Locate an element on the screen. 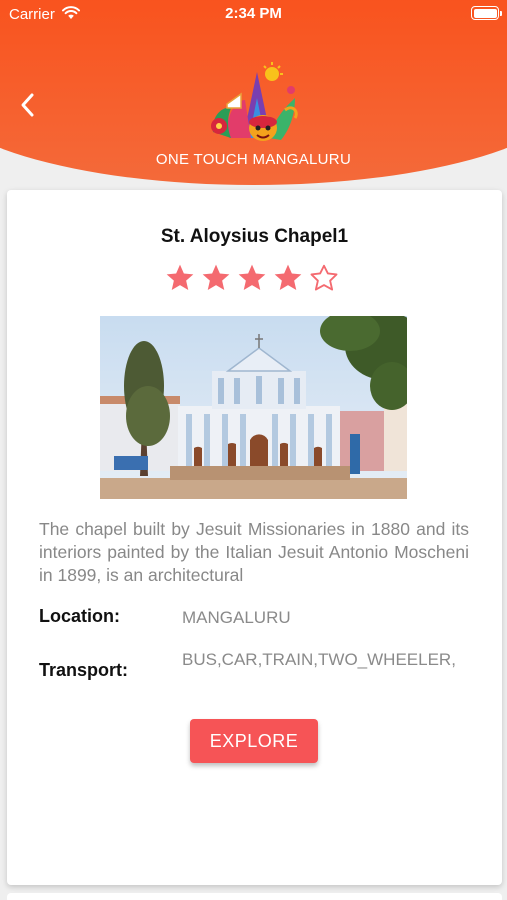 The width and height of the screenshot is (507, 900). explore-button: EXPLORE is located at coordinates (254, 741).